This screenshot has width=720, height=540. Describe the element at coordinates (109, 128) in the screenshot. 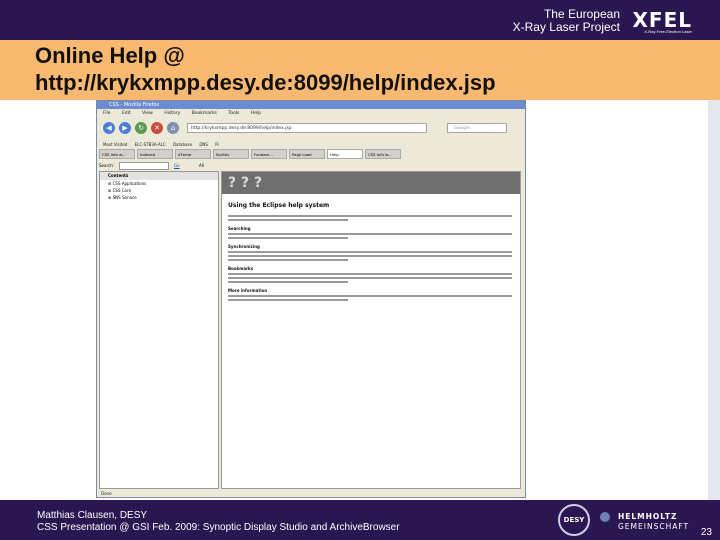

I see `back-arrow-icon: ◀` at that location.